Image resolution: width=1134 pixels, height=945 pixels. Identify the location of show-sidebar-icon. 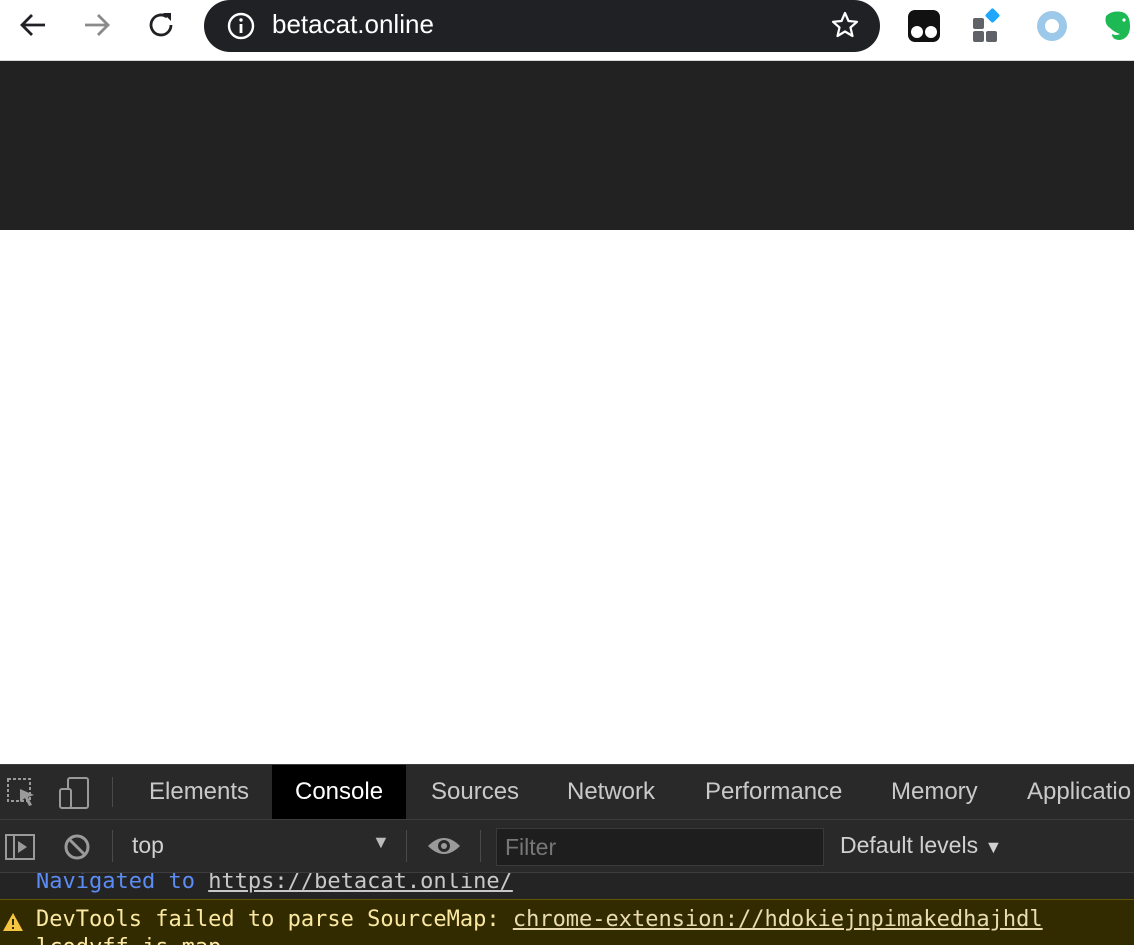
(20, 847).